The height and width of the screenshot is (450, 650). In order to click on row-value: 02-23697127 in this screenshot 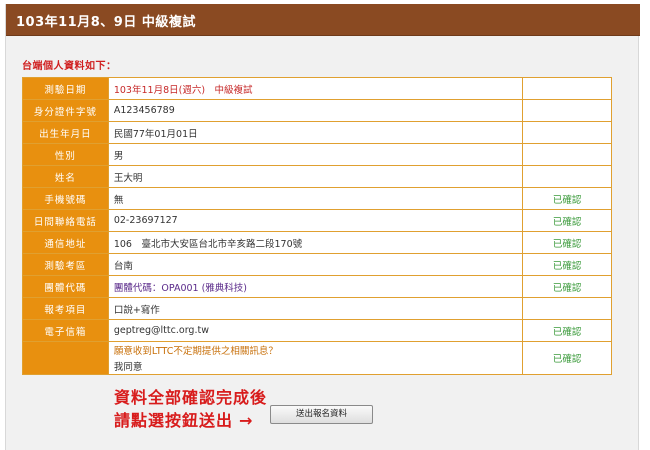, I will do `click(315, 220)`.